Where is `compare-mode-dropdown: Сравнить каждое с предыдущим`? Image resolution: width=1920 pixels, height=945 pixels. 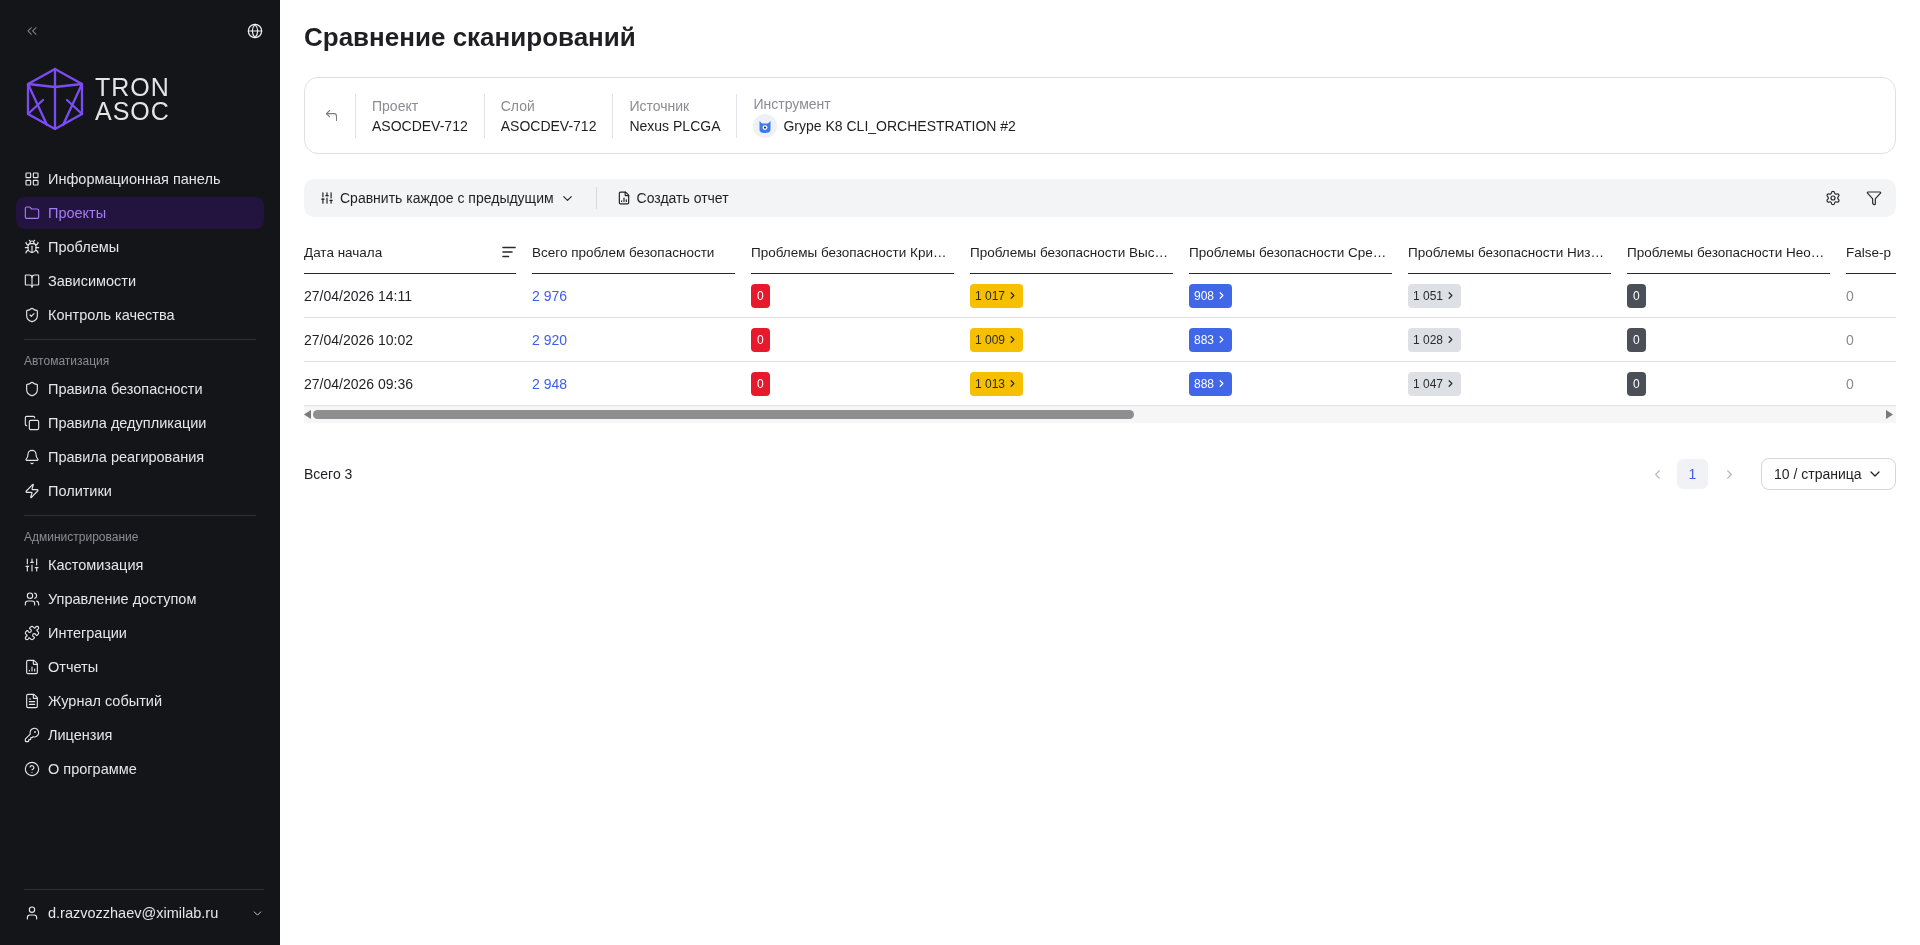
compare-mode-dropdown: Сравнить каждое с предыдущим is located at coordinates (447, 198).